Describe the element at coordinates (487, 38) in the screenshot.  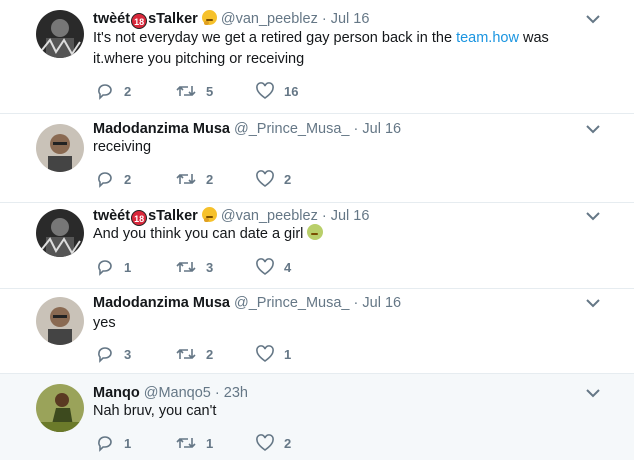
I see `hashtag-link: team.how` at that location.